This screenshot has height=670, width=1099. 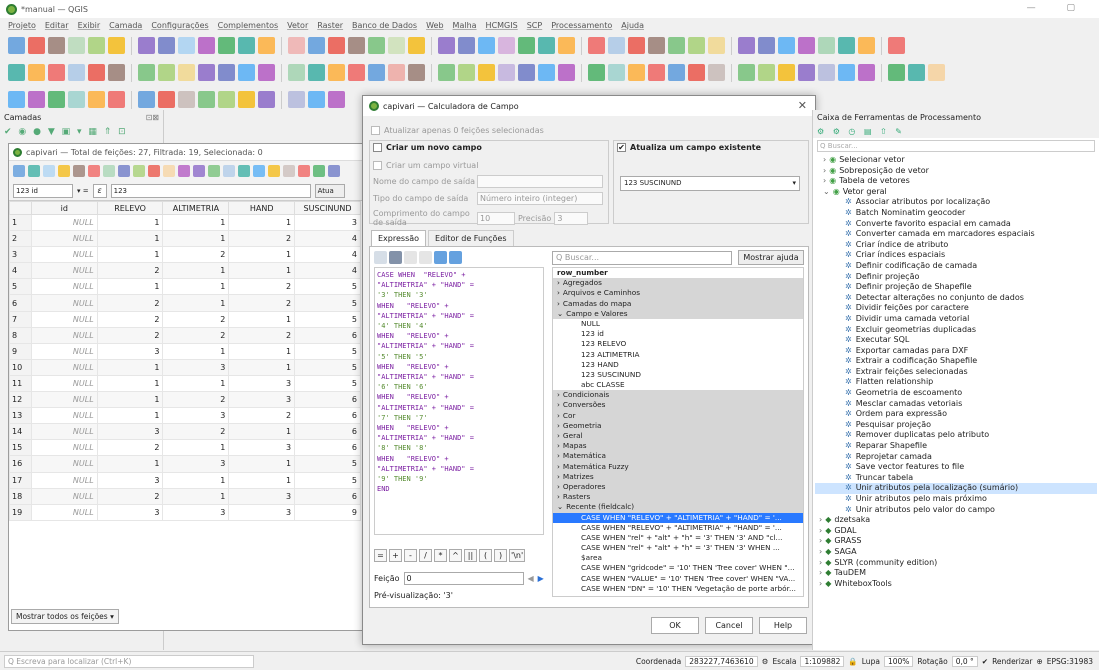 I want to click on toolbox-item: › ◆ SAGA, so click(x=956, y=552).